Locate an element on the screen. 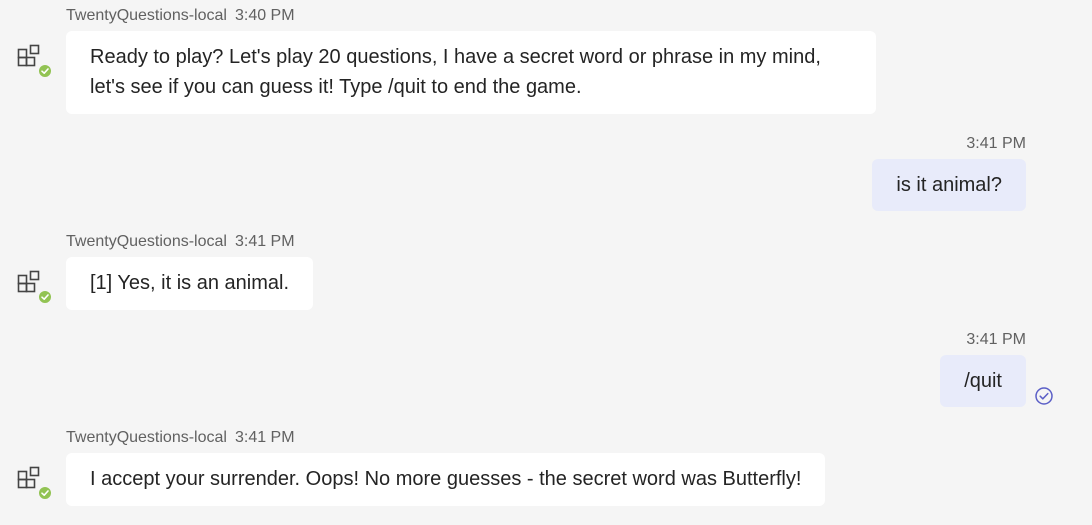 This screenshot has height=525, width=1092. message-text: [1] Yes, it is an animal. is located at coordinates (190, 283).